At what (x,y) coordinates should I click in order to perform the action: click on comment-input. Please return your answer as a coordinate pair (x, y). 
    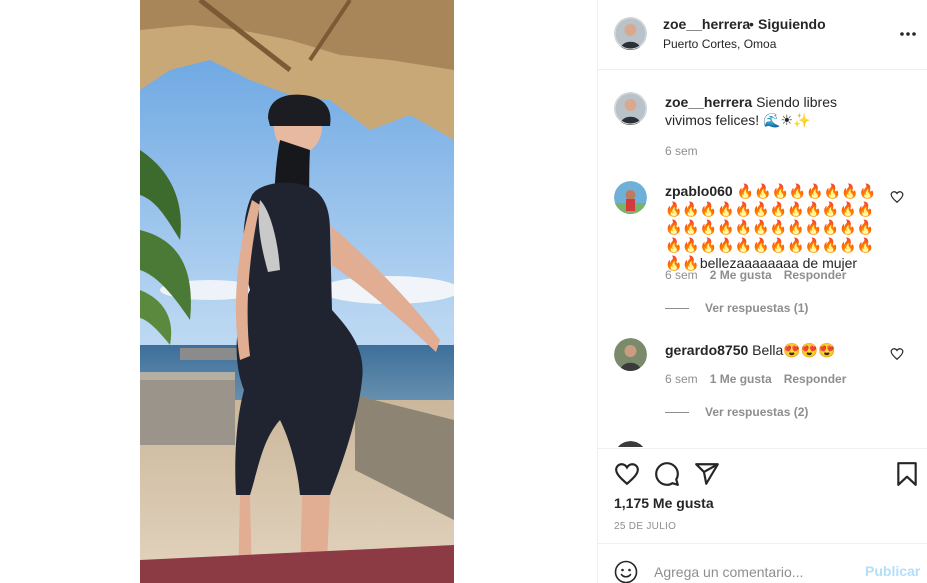
    Looking at the image, I should click on (754, 572).